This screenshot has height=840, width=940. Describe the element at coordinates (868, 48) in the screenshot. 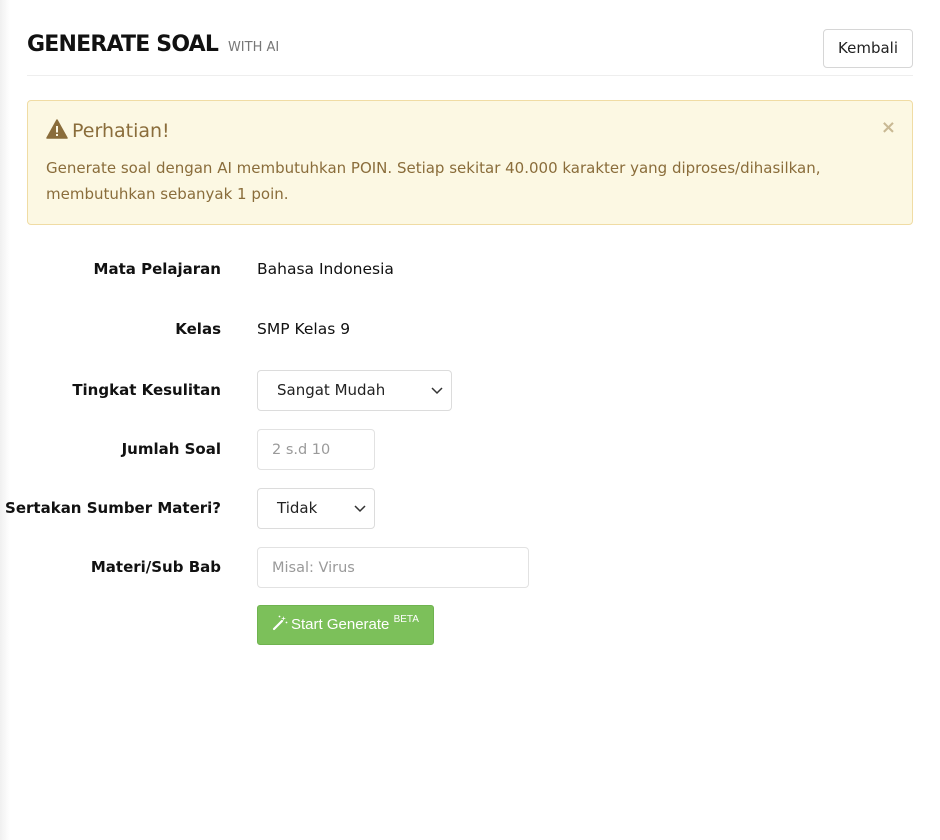

I see `back-button: Kembali` at that location.